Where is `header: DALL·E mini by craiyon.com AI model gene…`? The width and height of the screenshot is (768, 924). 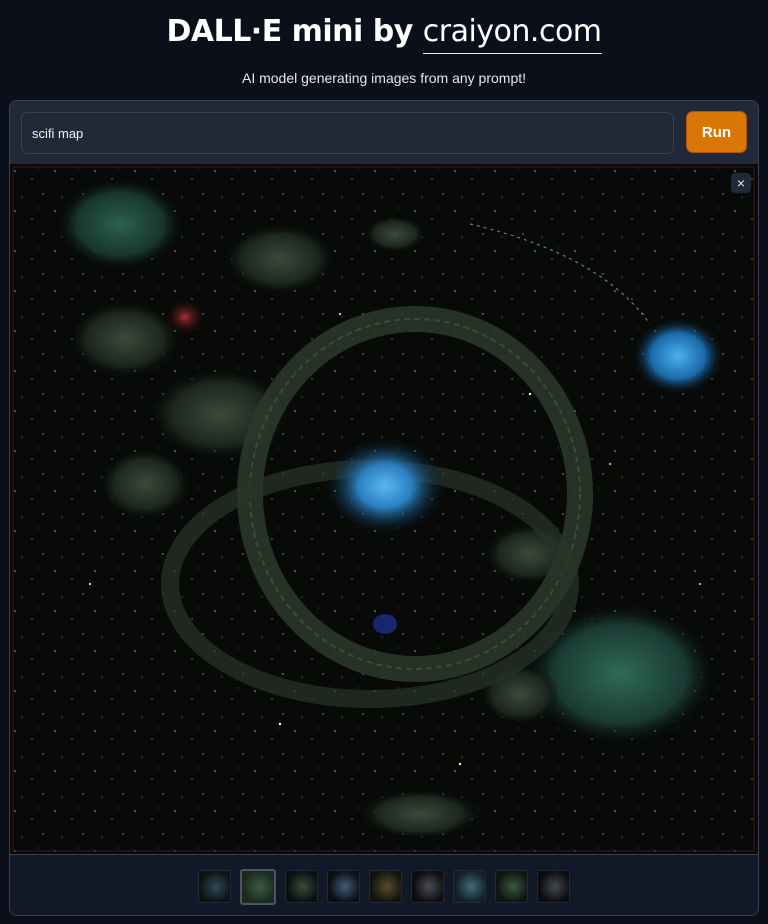 header: DALL·E mini by craiyon.com AI model gene… is located at coordinates (384, 43).